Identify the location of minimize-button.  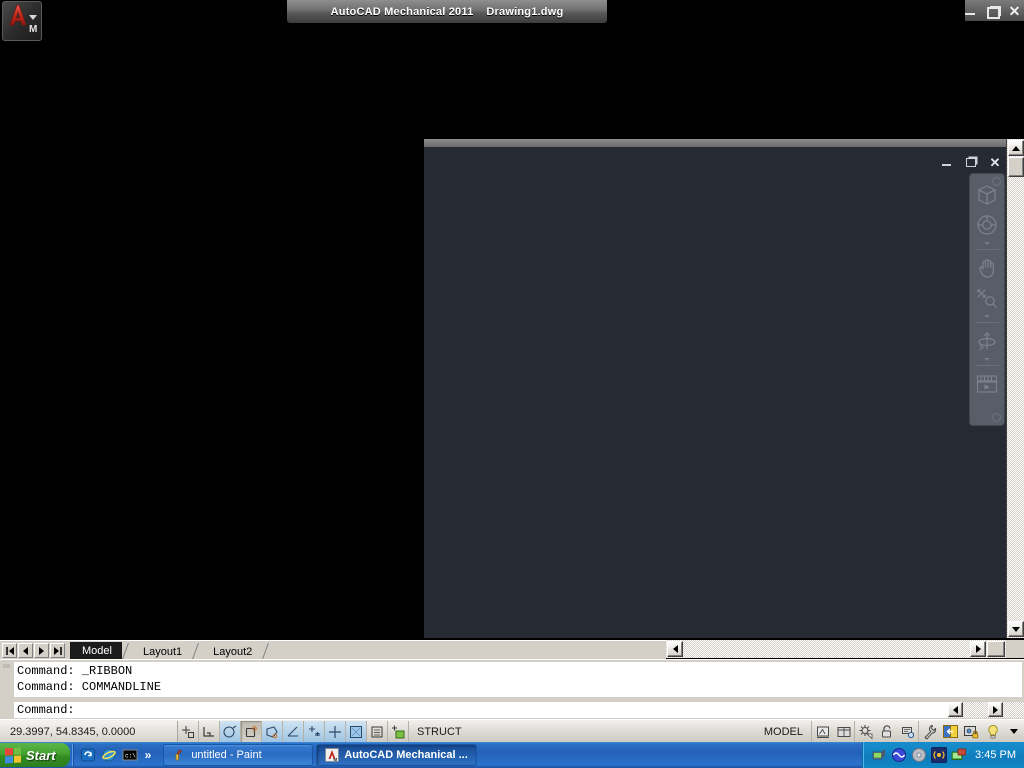
(970, 11).